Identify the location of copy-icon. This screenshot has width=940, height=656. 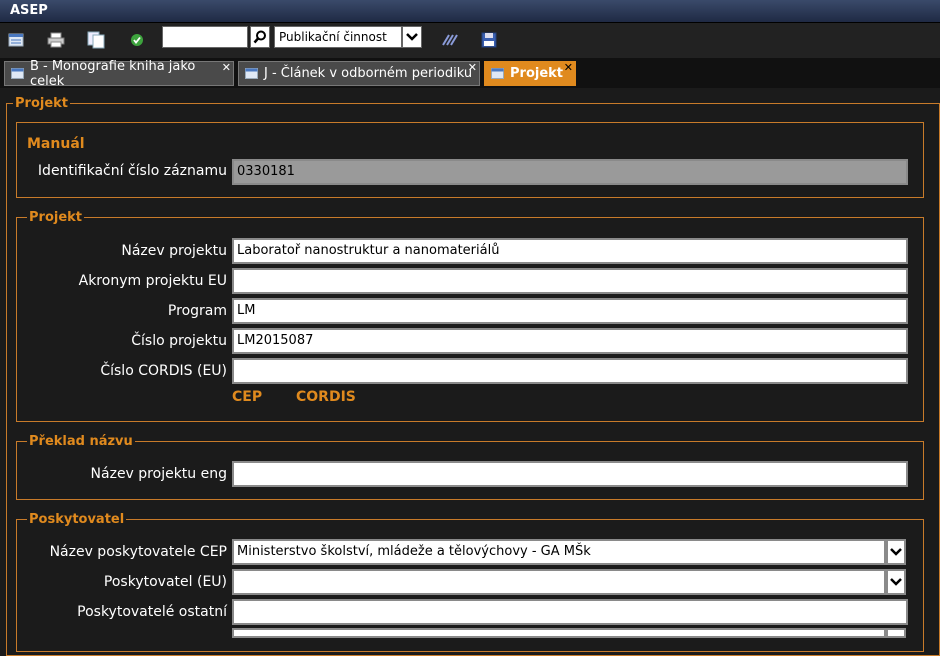
(96, 40).